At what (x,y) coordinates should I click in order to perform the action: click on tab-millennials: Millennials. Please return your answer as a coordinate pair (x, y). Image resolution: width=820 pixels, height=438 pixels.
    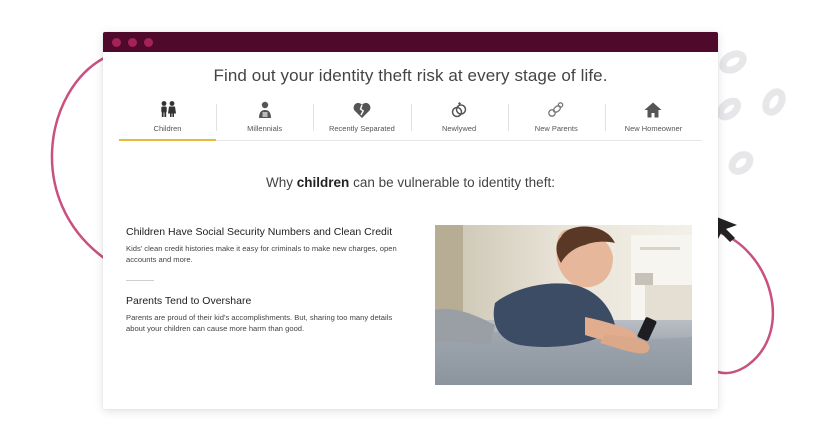
    Looking at the image, I should click on (264, 120).